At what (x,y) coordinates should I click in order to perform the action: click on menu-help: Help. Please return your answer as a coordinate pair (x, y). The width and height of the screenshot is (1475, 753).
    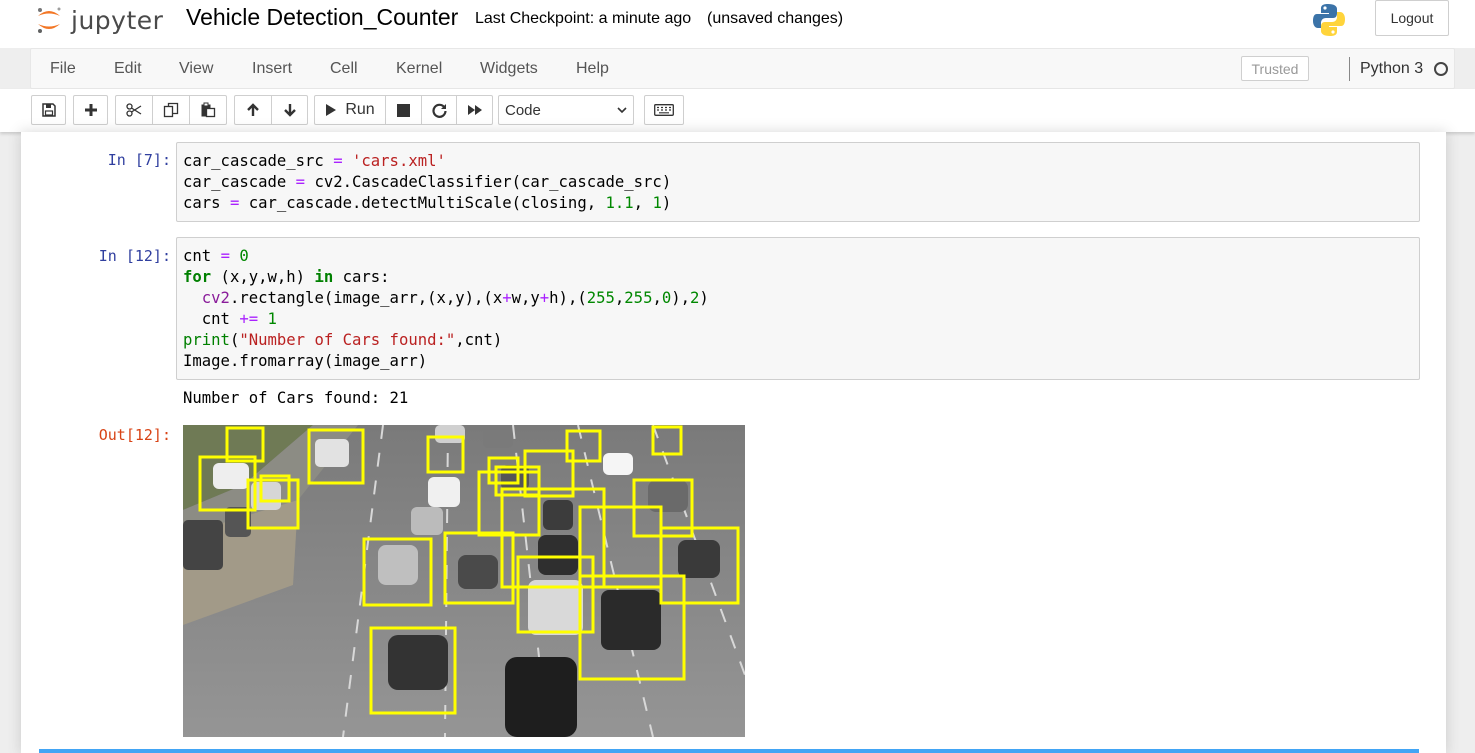
    Looking at the image, I should click on (592, 69).